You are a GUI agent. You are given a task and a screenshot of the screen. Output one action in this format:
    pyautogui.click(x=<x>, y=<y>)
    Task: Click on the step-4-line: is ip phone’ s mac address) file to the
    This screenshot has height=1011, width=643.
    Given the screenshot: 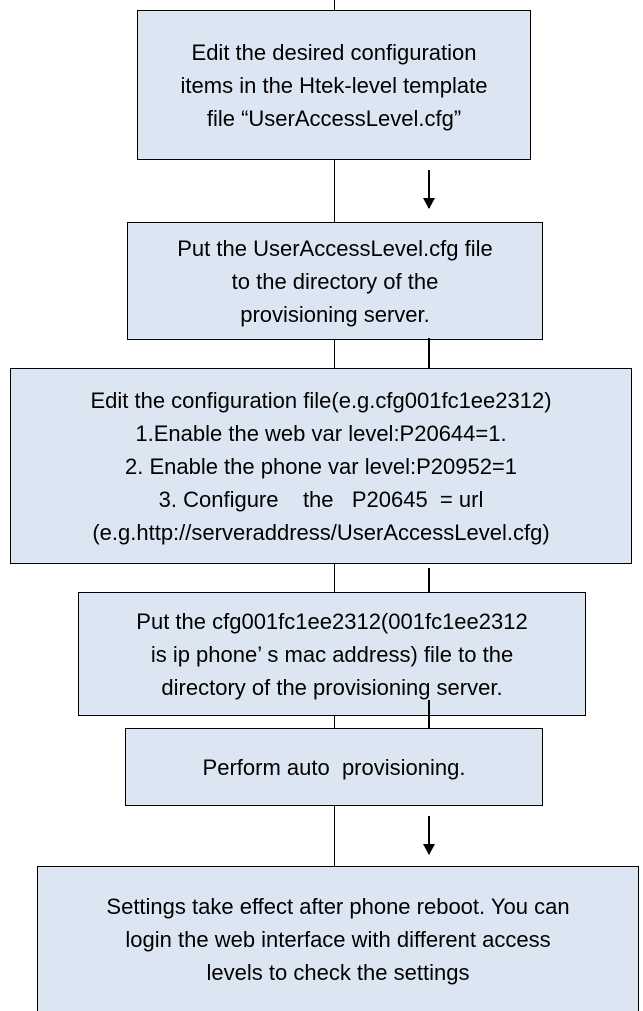 What is the action you would take?
    pyautogui.click(x=332, y=654)
    